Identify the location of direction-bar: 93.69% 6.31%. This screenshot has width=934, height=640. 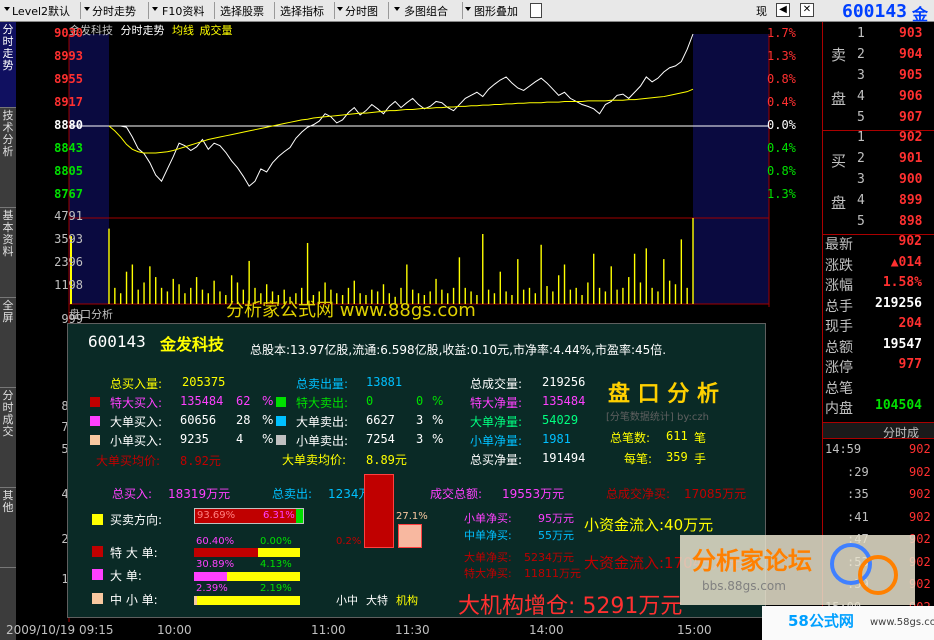
(249, 516).